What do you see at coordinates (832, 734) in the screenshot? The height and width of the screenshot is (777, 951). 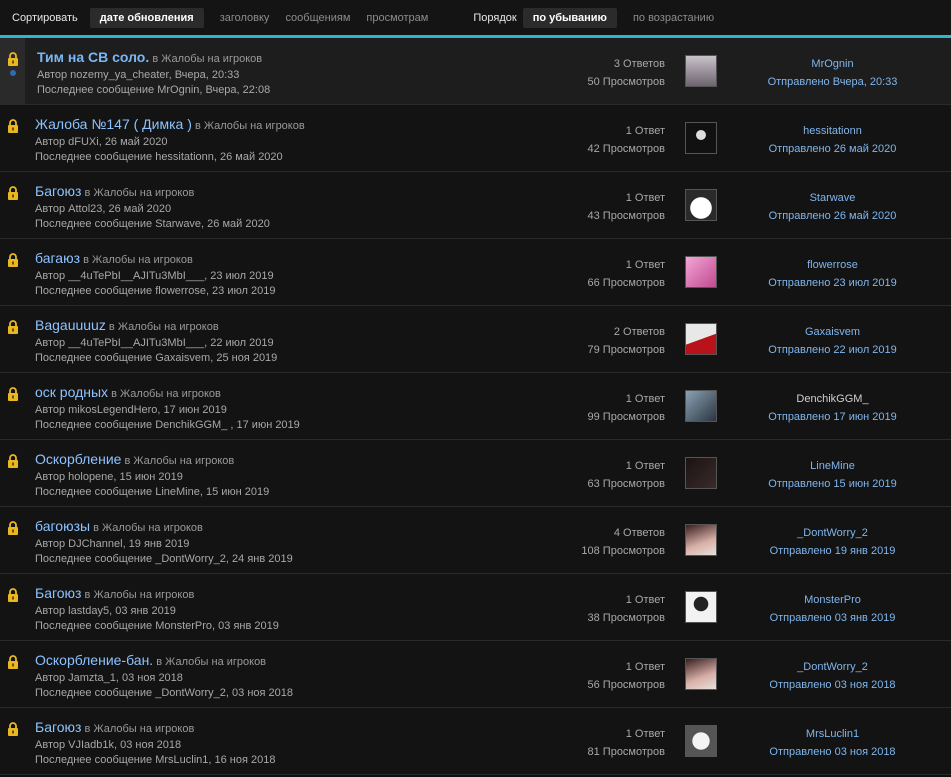 I see `last-poster-link: MrsLuclin1` at bounding box center [832, 734].